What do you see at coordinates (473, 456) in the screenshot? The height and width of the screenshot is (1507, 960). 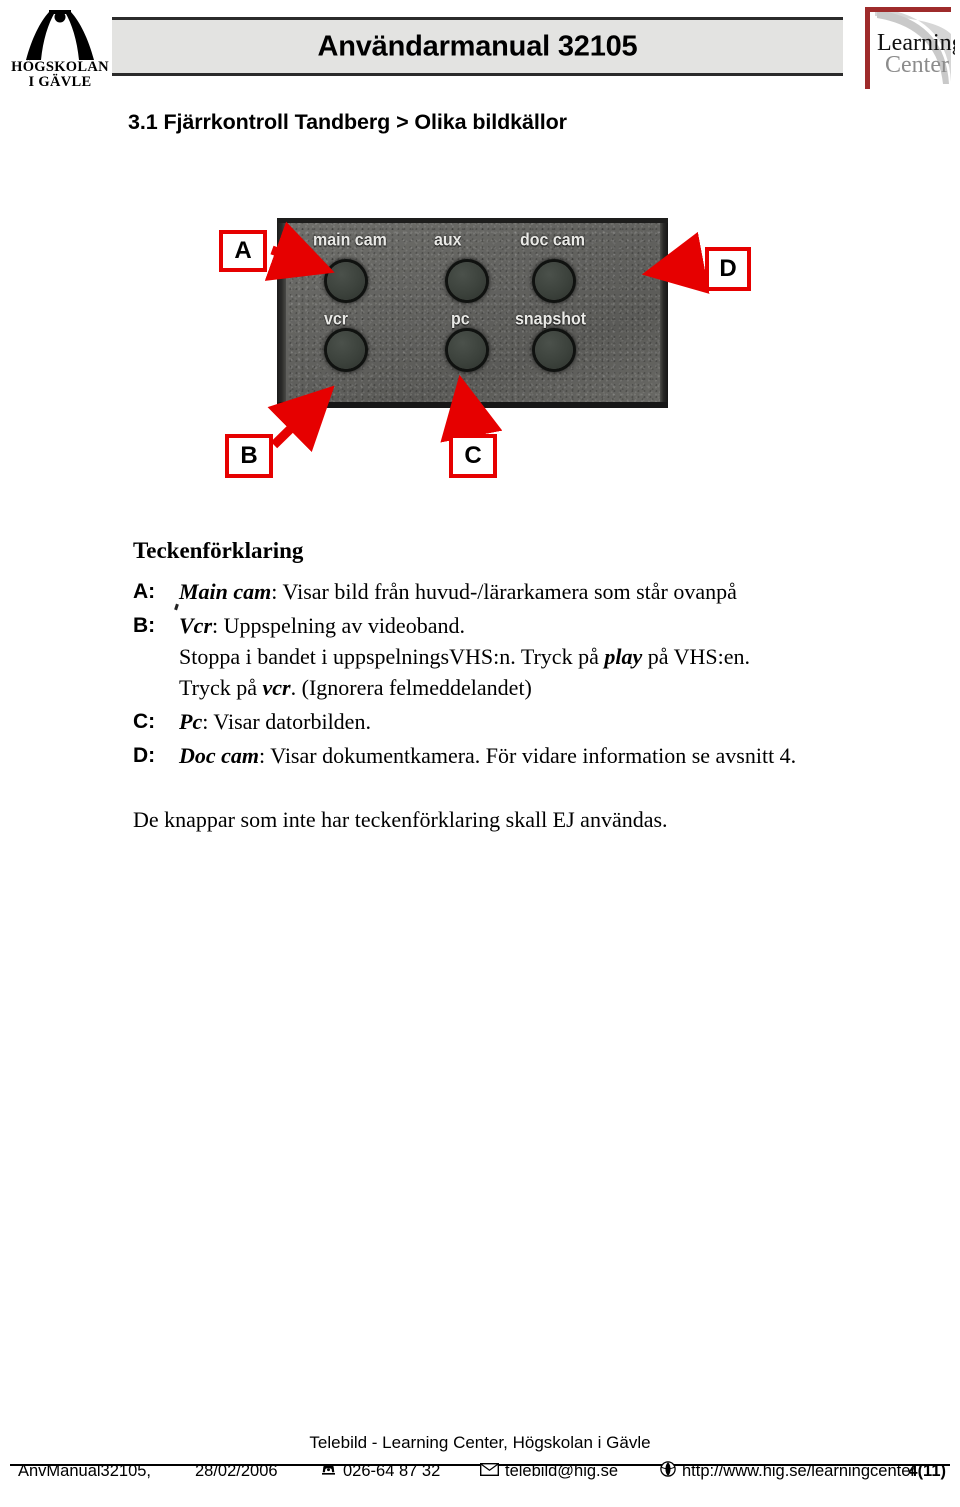 I see `callout-c: C` at bounding box center [473, 456].